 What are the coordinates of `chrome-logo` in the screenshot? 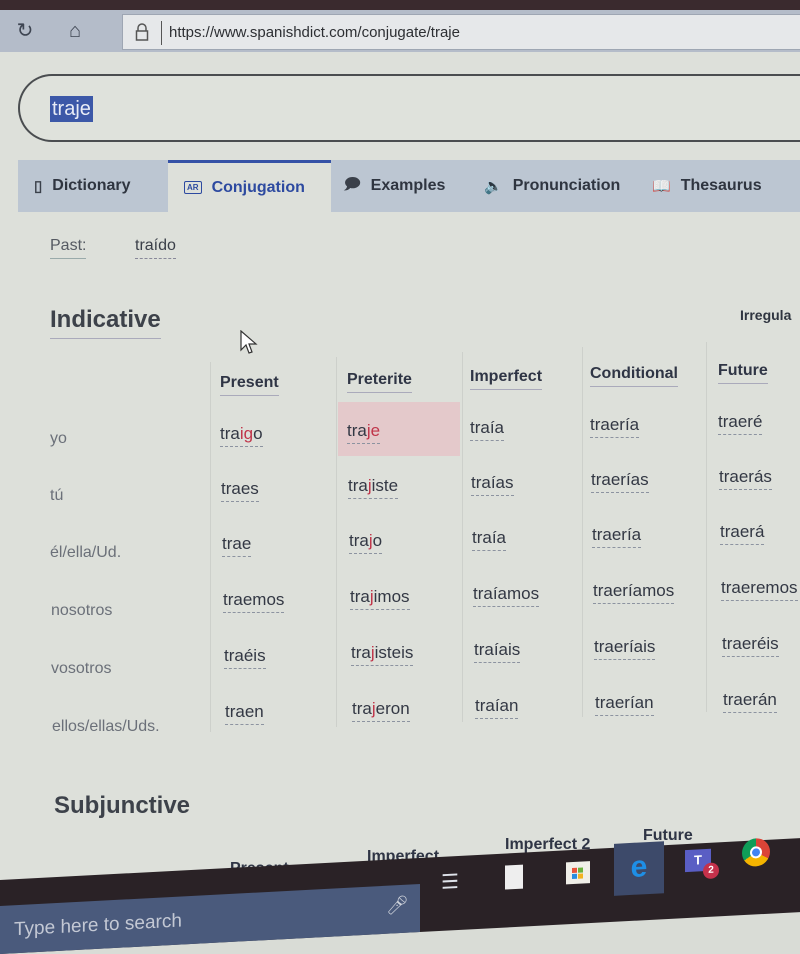 It's located at (756, 852).